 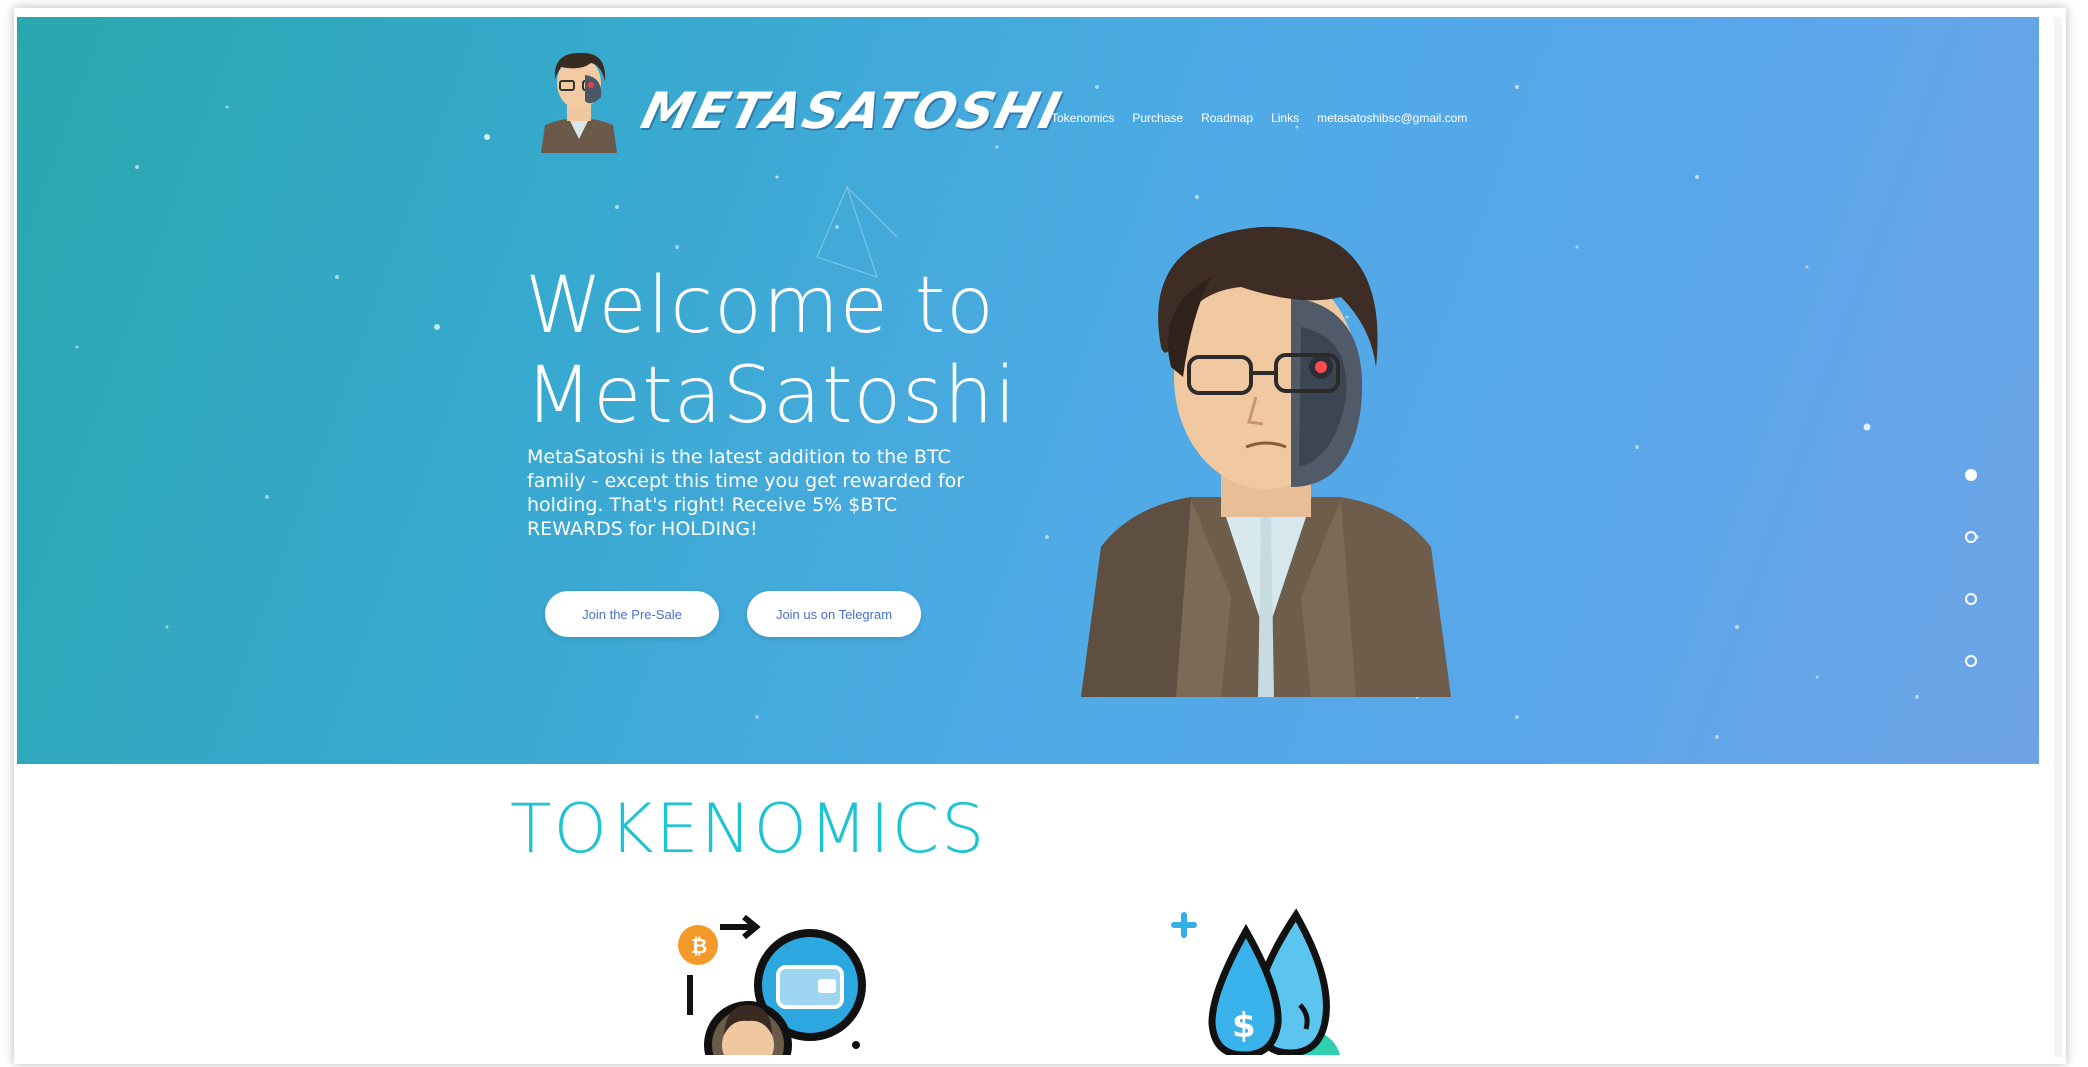 I want to click on page-scrollbar, so click(x=2058, y=537).